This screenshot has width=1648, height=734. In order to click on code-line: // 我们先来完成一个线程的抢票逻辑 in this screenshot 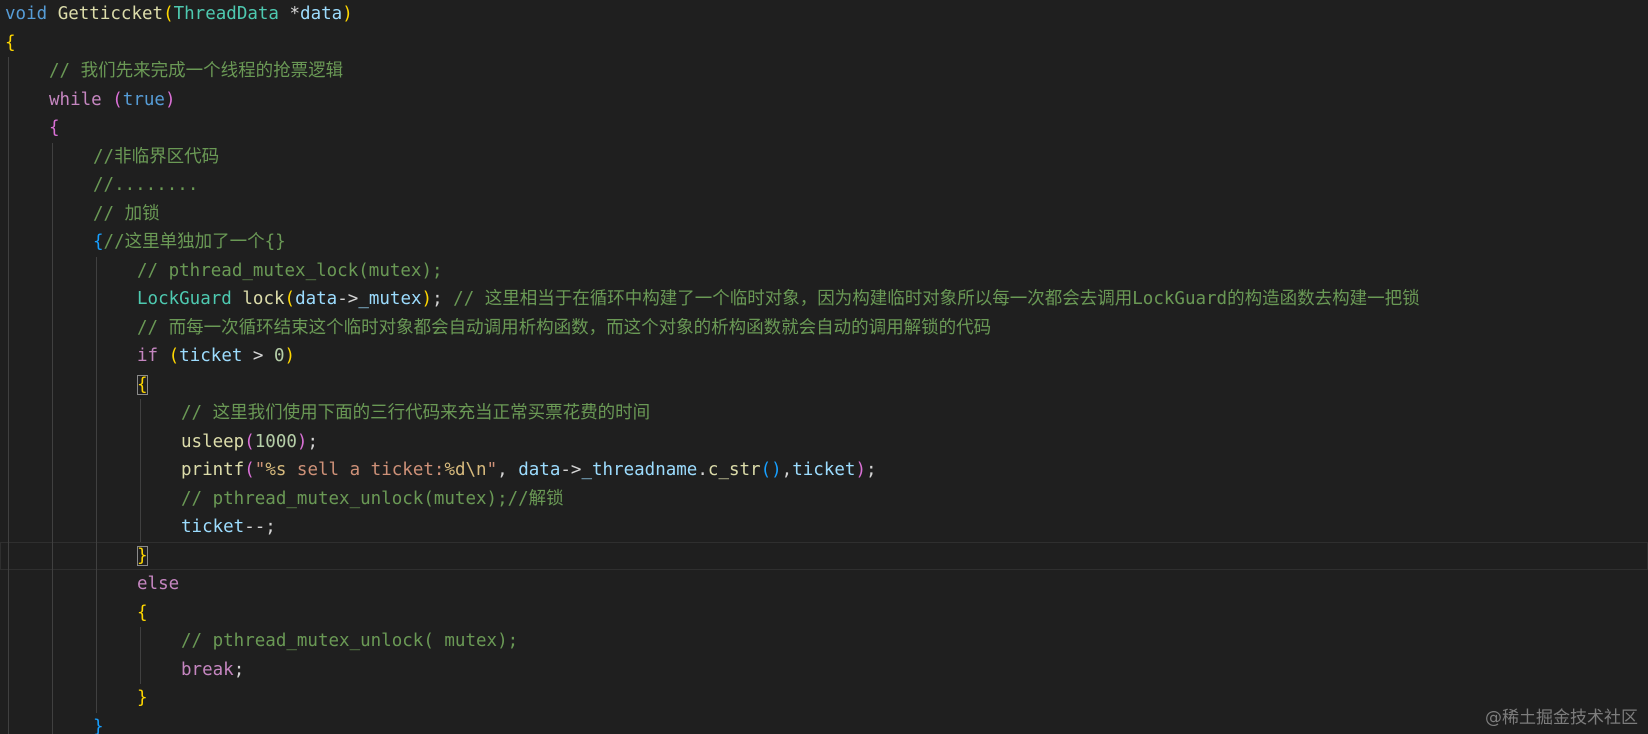, I will do `click(824, 71)`.